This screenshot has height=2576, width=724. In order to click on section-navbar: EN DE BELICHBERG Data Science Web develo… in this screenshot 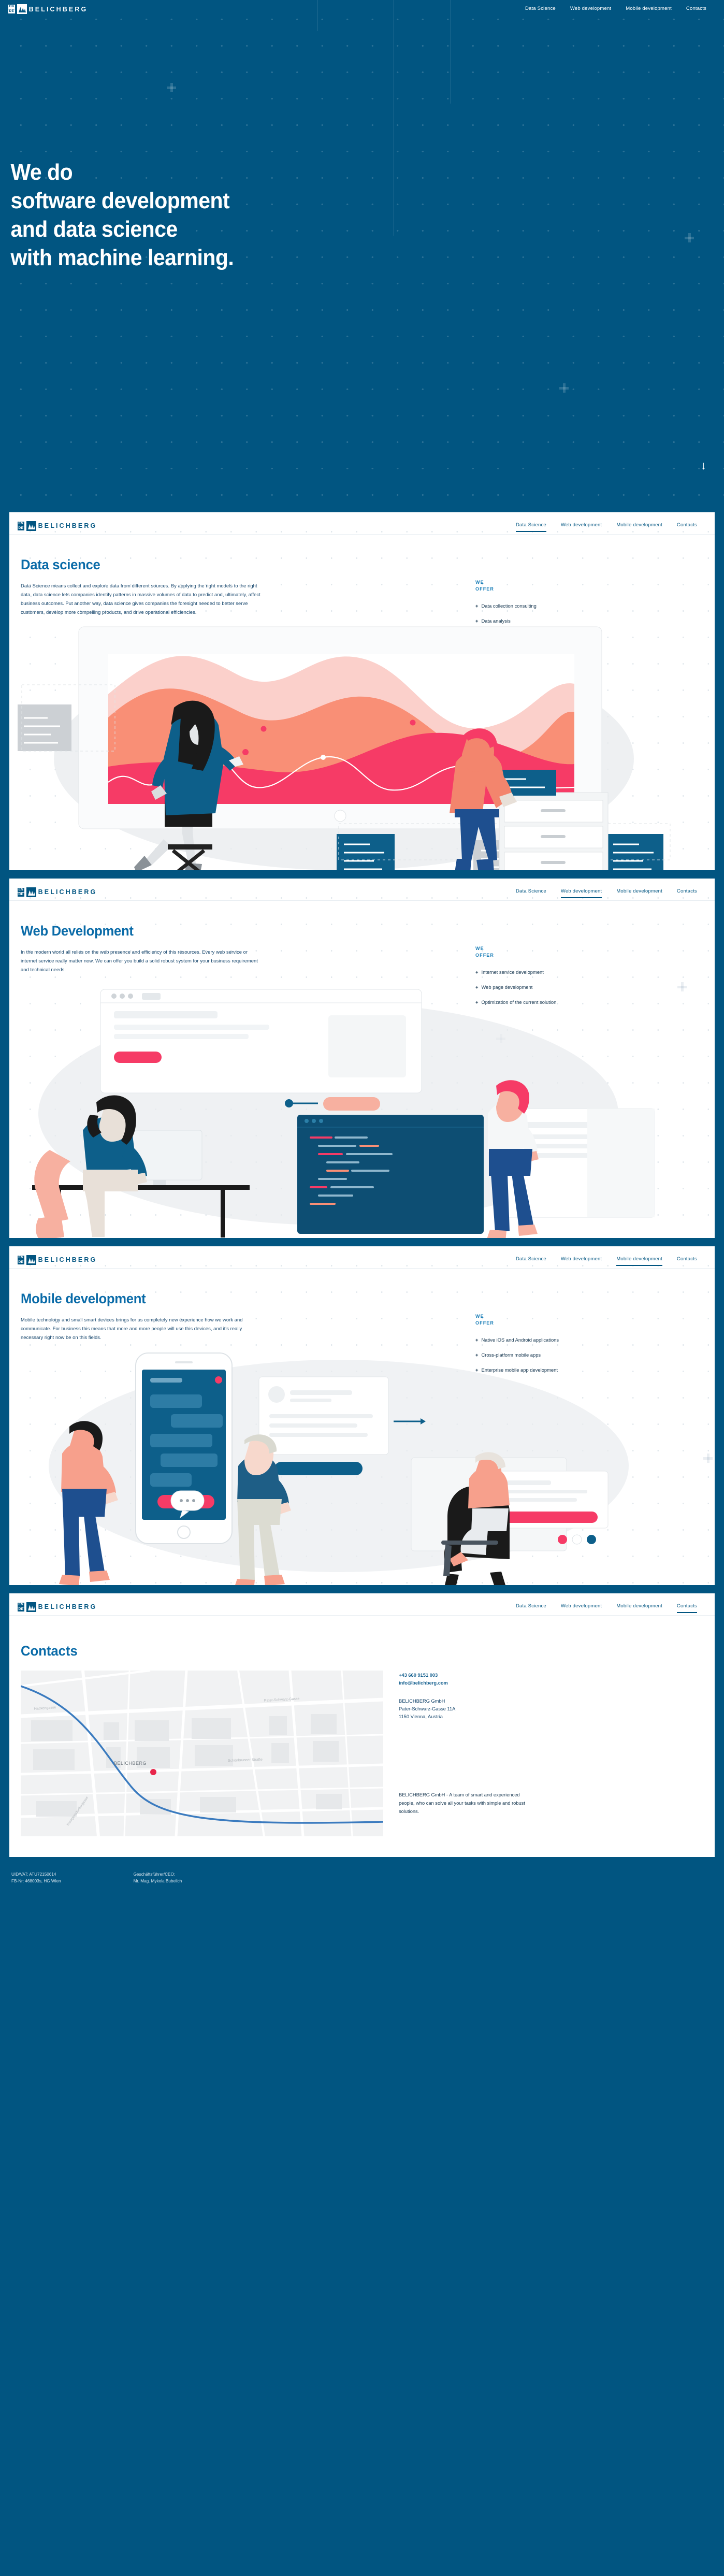, I will do `click(362, 1604)`.